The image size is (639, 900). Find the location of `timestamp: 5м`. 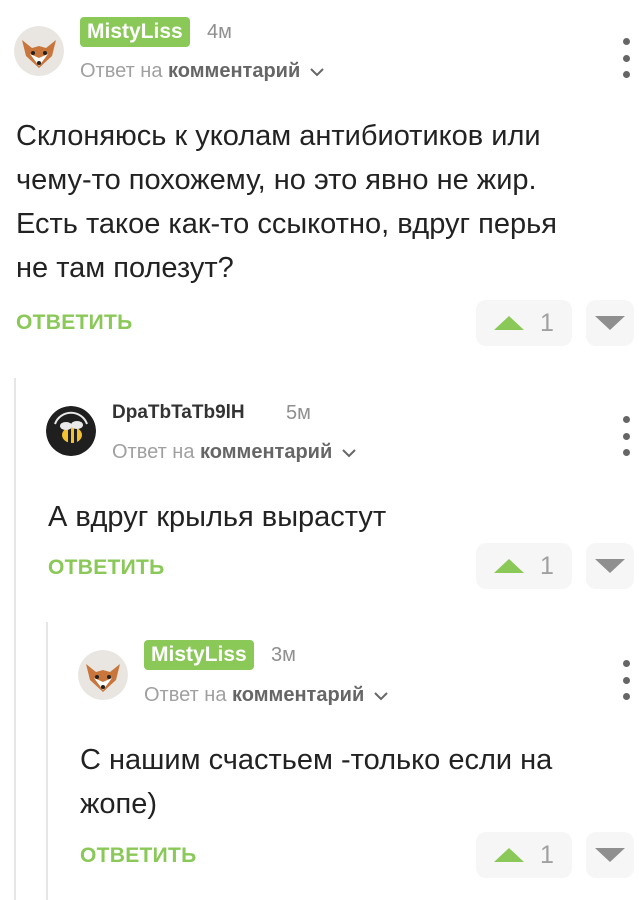

timestamp: 5м is located at coordinates (298, 413).